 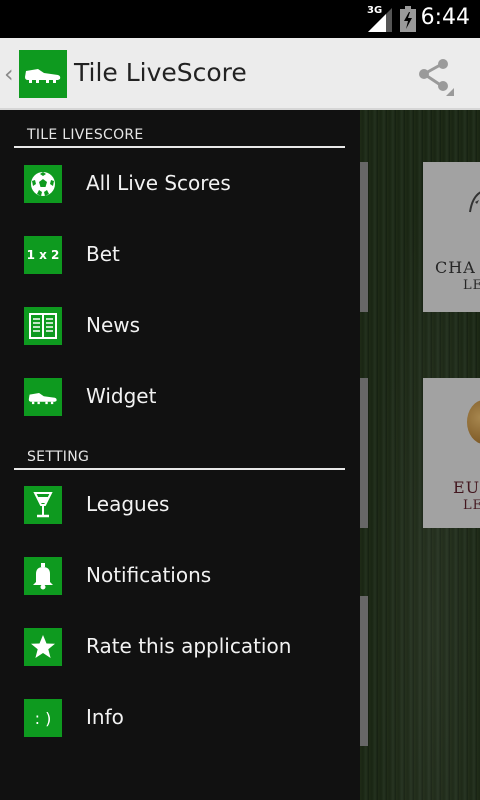 I want to click on menu-item-news: News, so click(x=180, y=326).